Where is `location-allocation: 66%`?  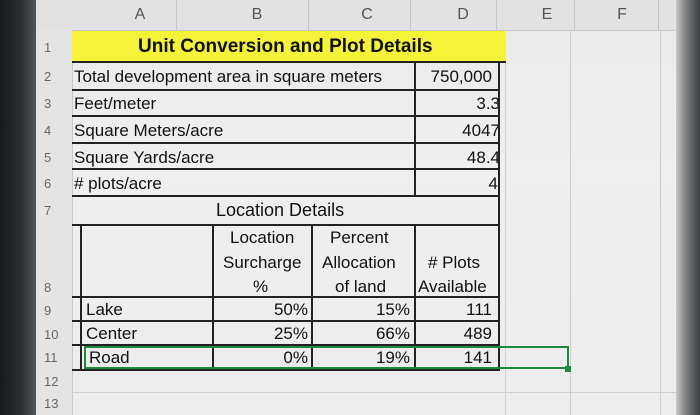
location-allocation: 66% is located at coordinates (364, 334).